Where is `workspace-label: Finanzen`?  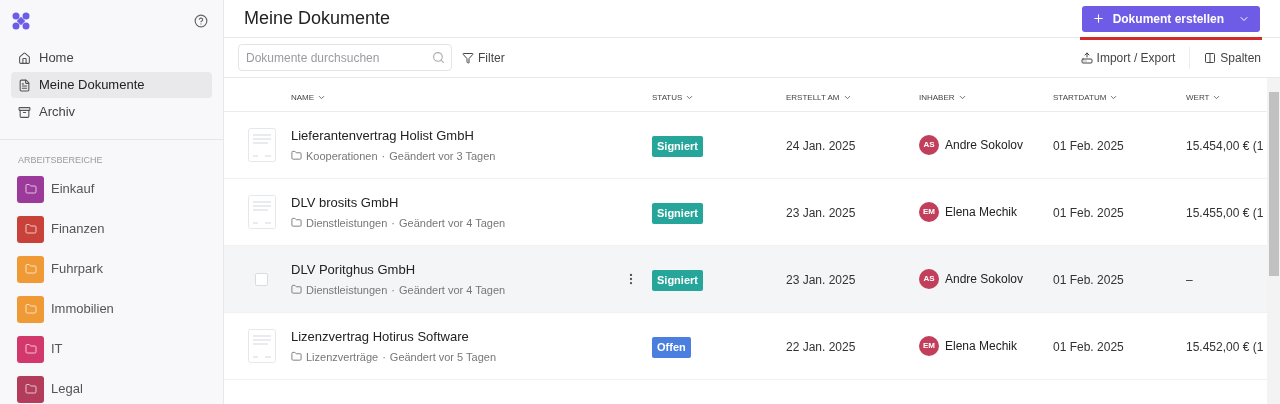
workspace-label: Finanzen is located at coordinates (78, 229).